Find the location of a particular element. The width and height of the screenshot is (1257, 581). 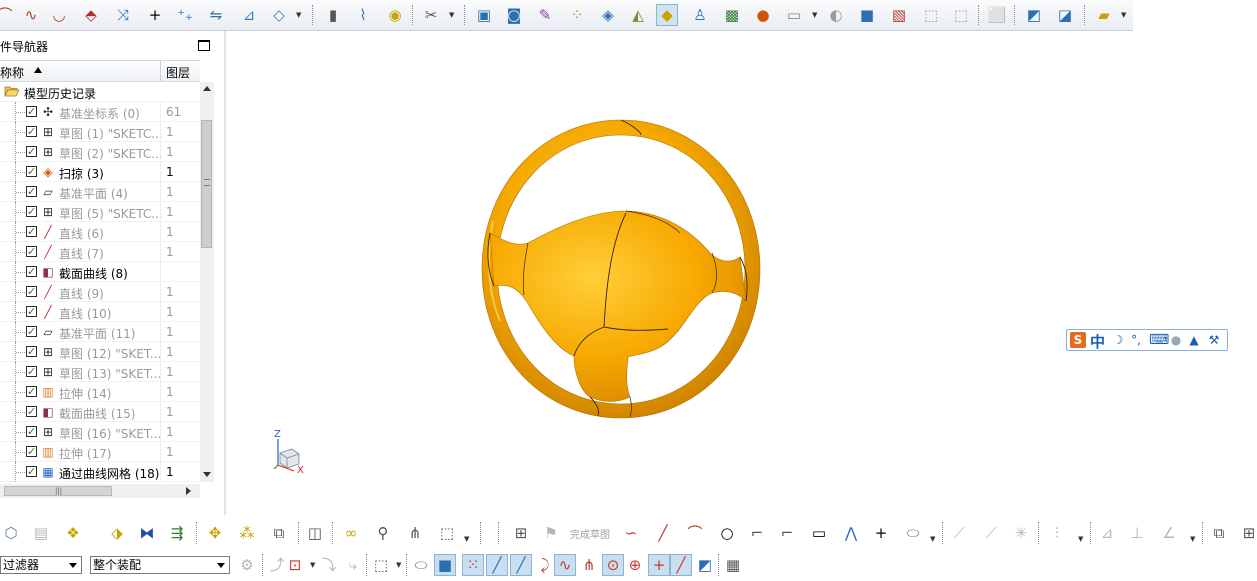

make-corner-icon: ✳ is located at coordinates (1021, 533).